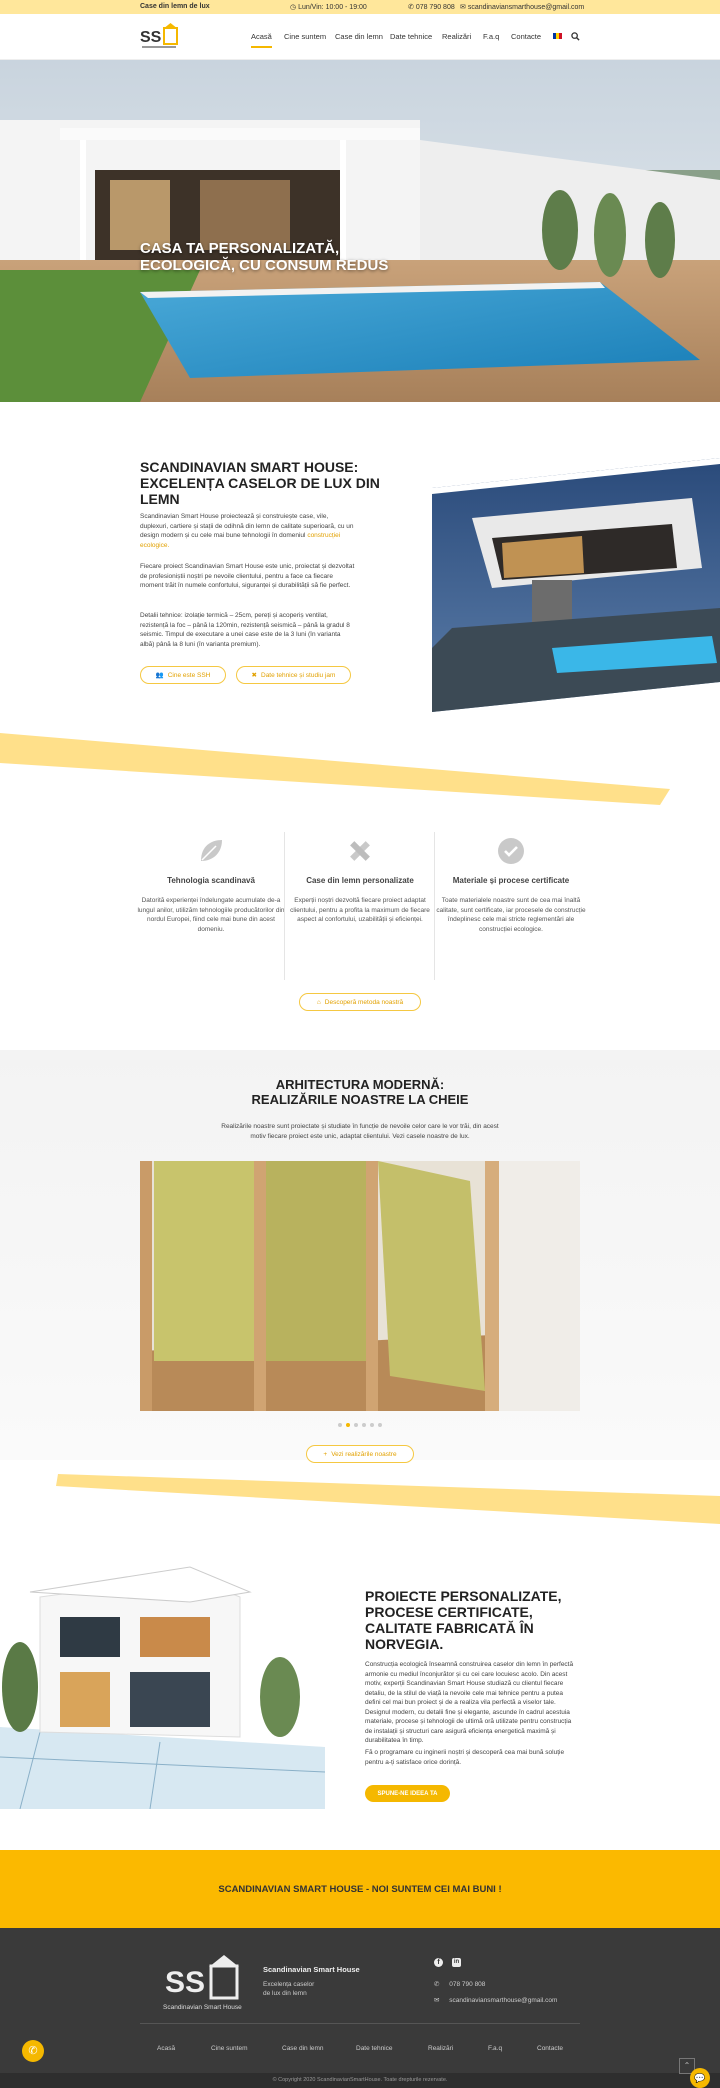 The width and height of the screenshot is (720, 2088). I want to click on footer-title: Scandinavian Smart House, so click(311, 1969).